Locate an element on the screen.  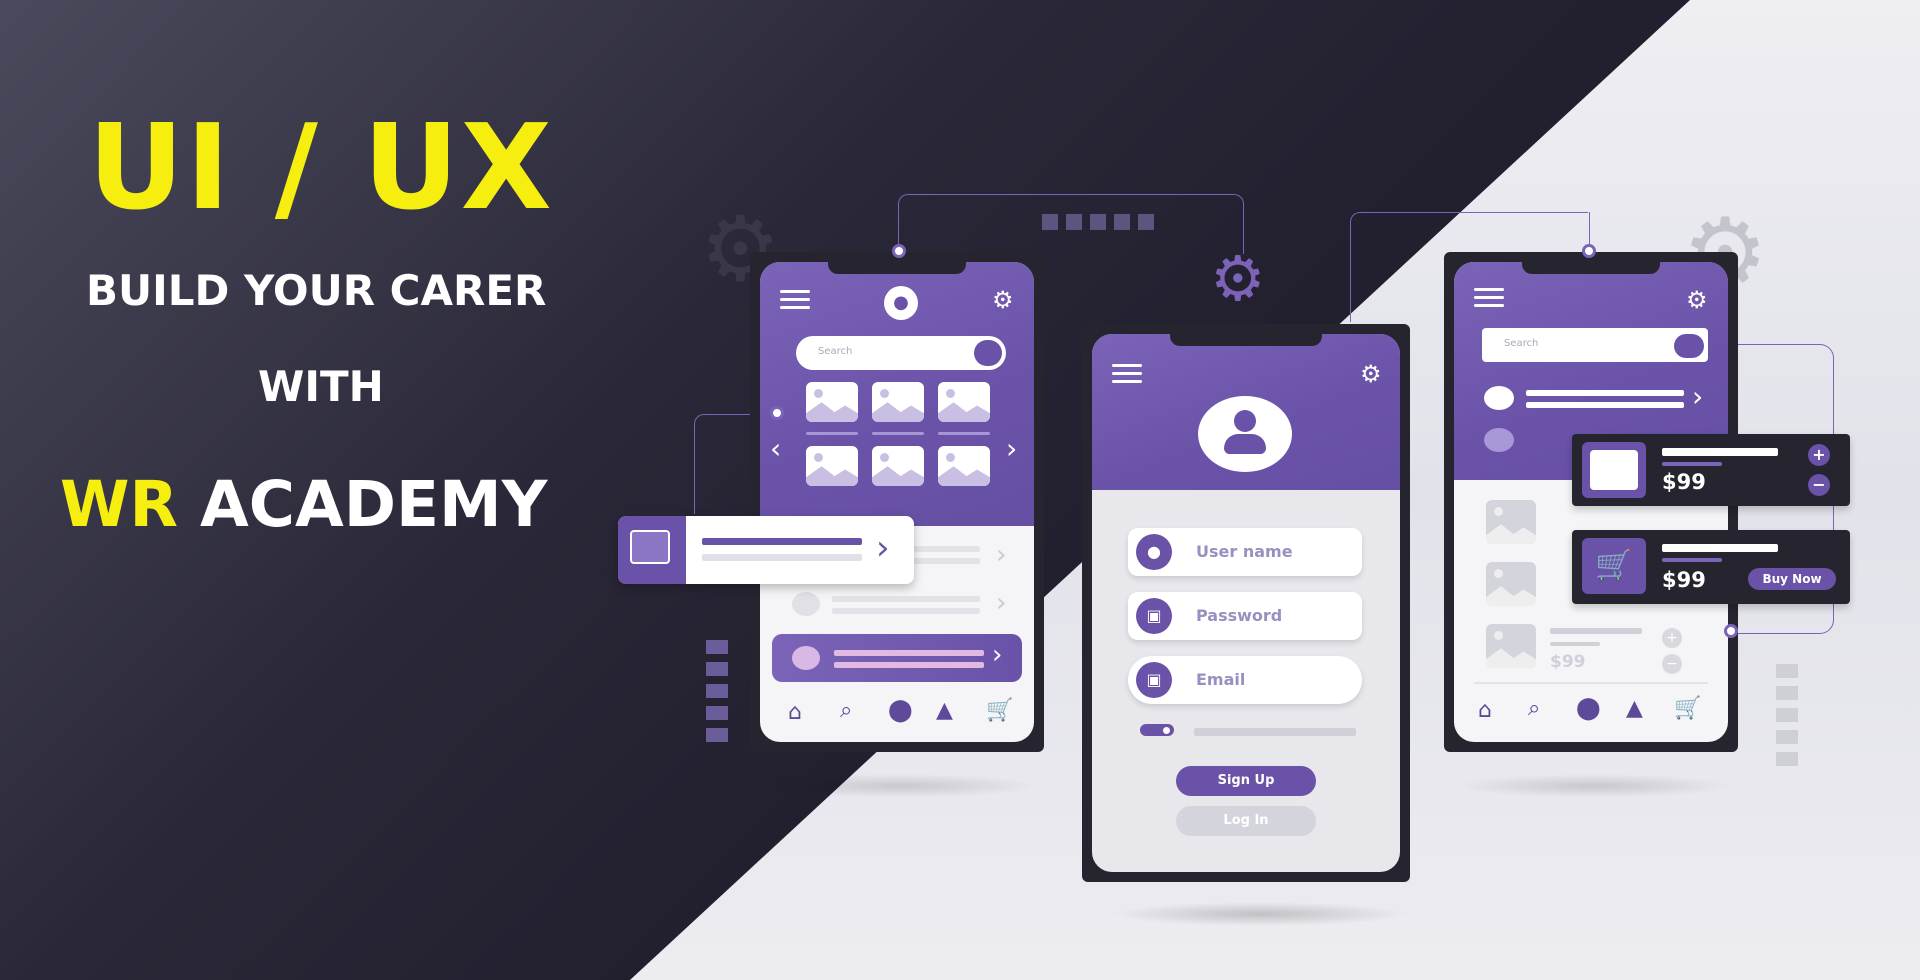
user-icon: ● is located at coordinates (901, 303).